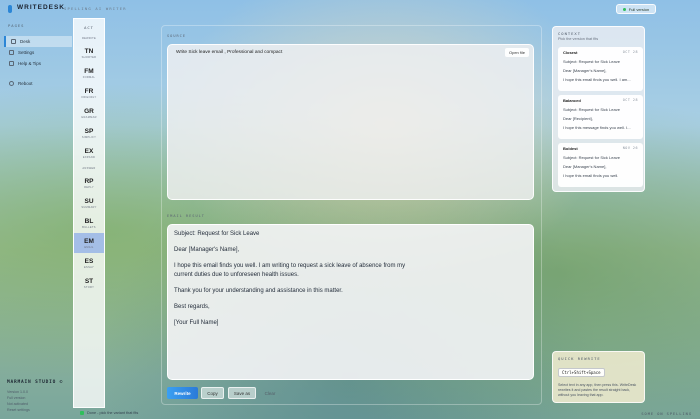  What do you see at coordinates (578, 39) in the screenshot?
I see `variants-subheading: Pick the version that fits` at bounding box center [578, 39].